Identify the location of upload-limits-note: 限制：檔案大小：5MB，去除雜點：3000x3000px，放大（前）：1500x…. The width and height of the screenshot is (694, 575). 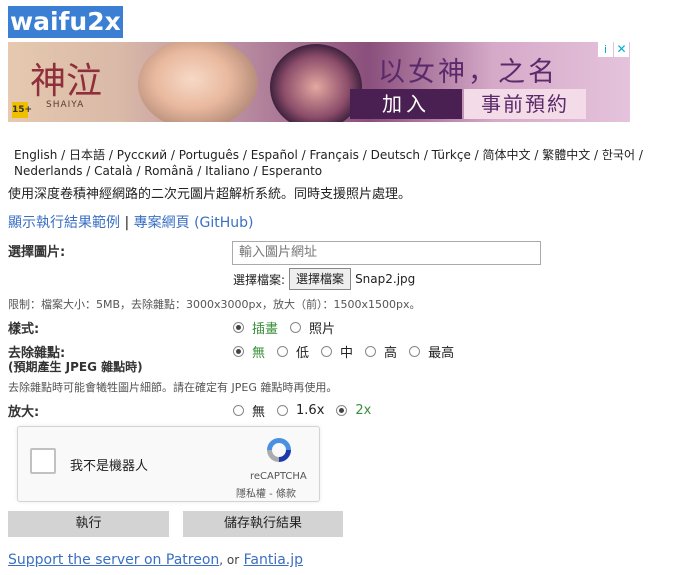
(214, 304).